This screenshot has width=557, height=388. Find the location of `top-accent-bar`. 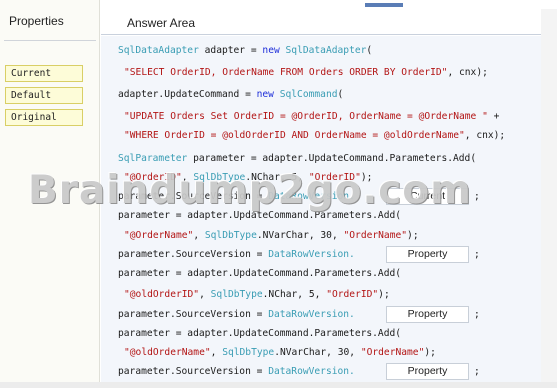

top-accent-bar is located at coordinates (384, 5).